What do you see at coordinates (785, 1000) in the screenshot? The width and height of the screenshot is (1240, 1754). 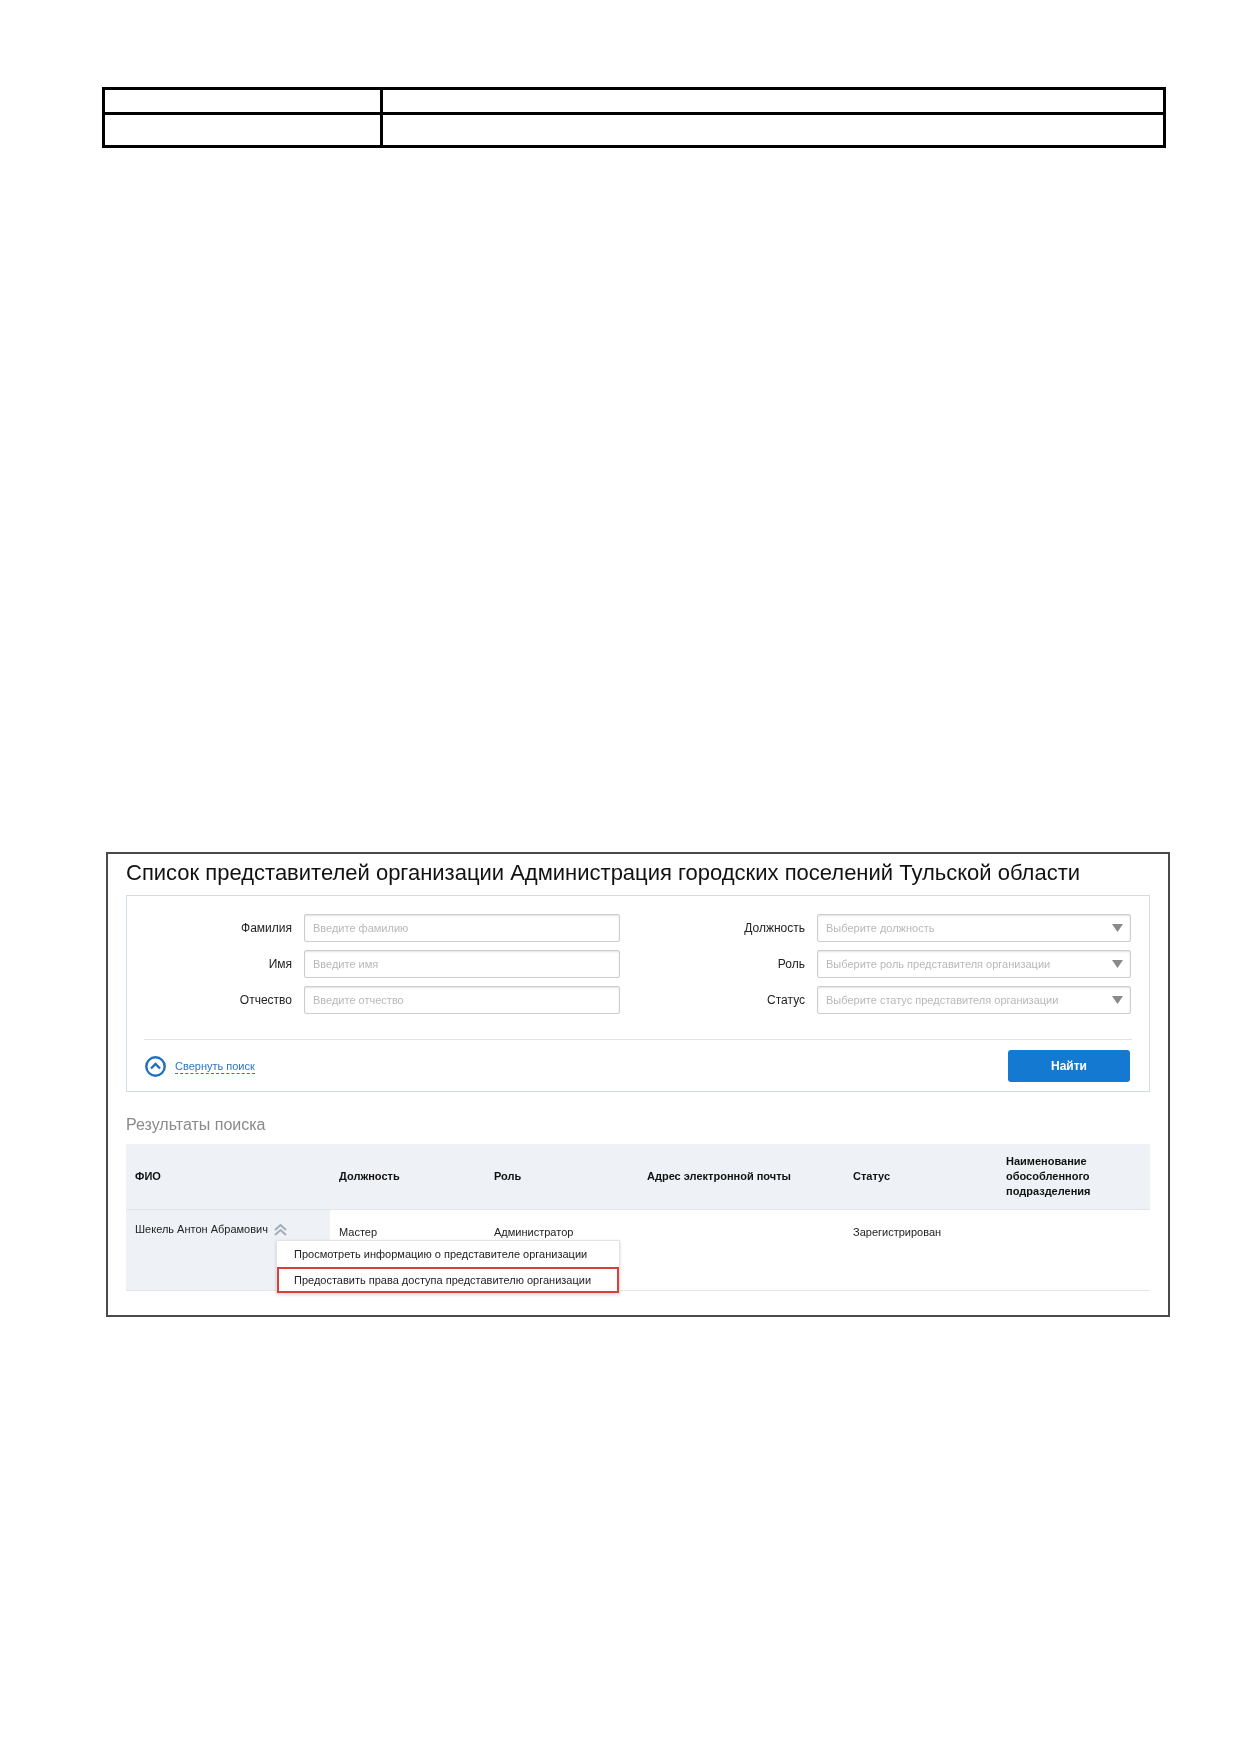 I see `field-label: Статус` at bounding box center [785, 1000].